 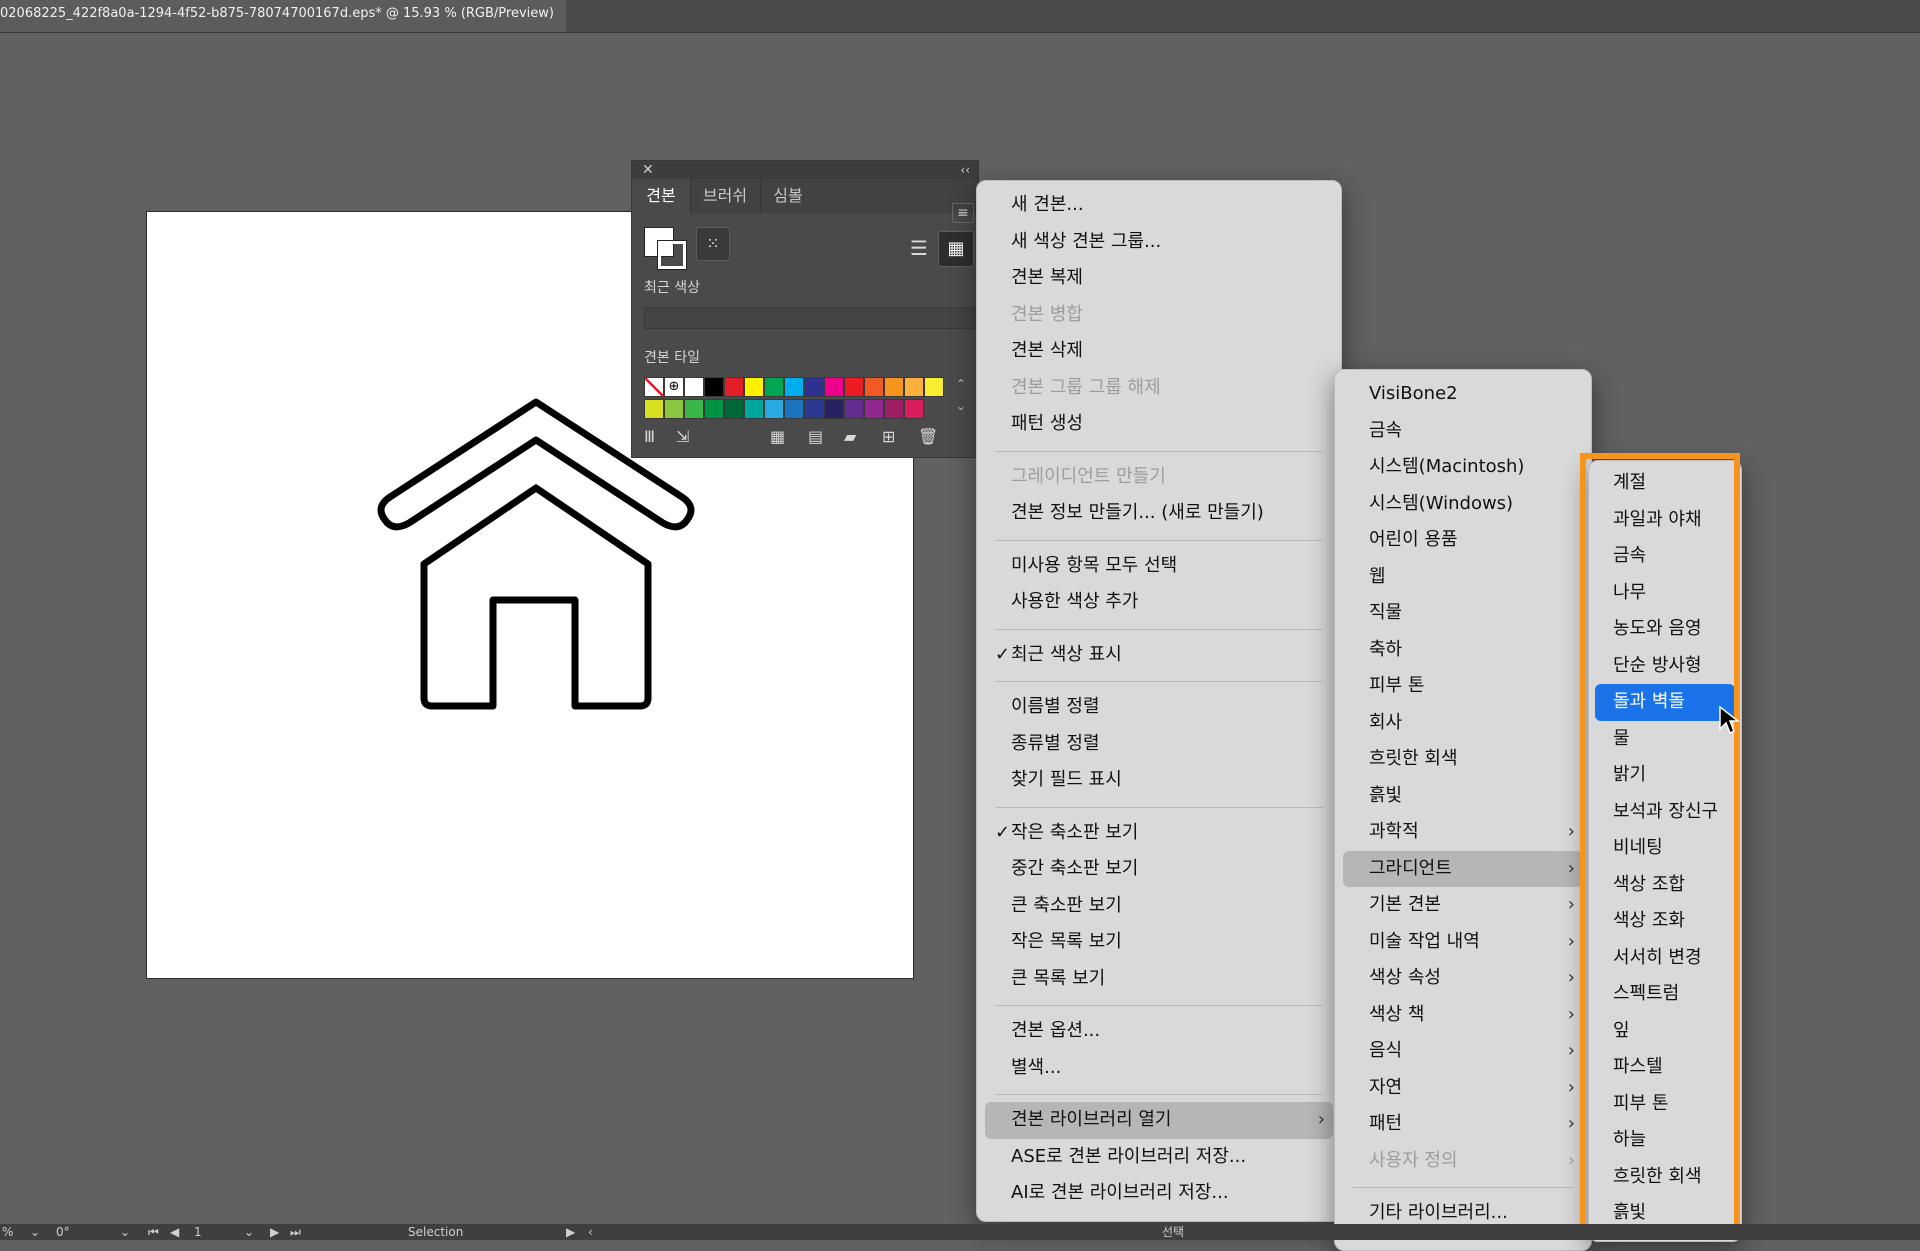 What do you see at coordinates (1463, 978) in the screenshot?
I see `library-menu-item: 색상 속성 ›` at bounding box center [1463, 978].